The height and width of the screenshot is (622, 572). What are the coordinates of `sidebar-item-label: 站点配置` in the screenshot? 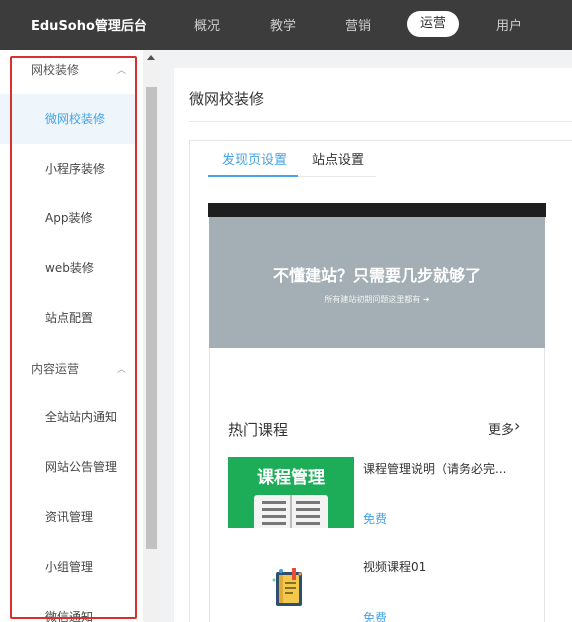 It's located at (69, 318).